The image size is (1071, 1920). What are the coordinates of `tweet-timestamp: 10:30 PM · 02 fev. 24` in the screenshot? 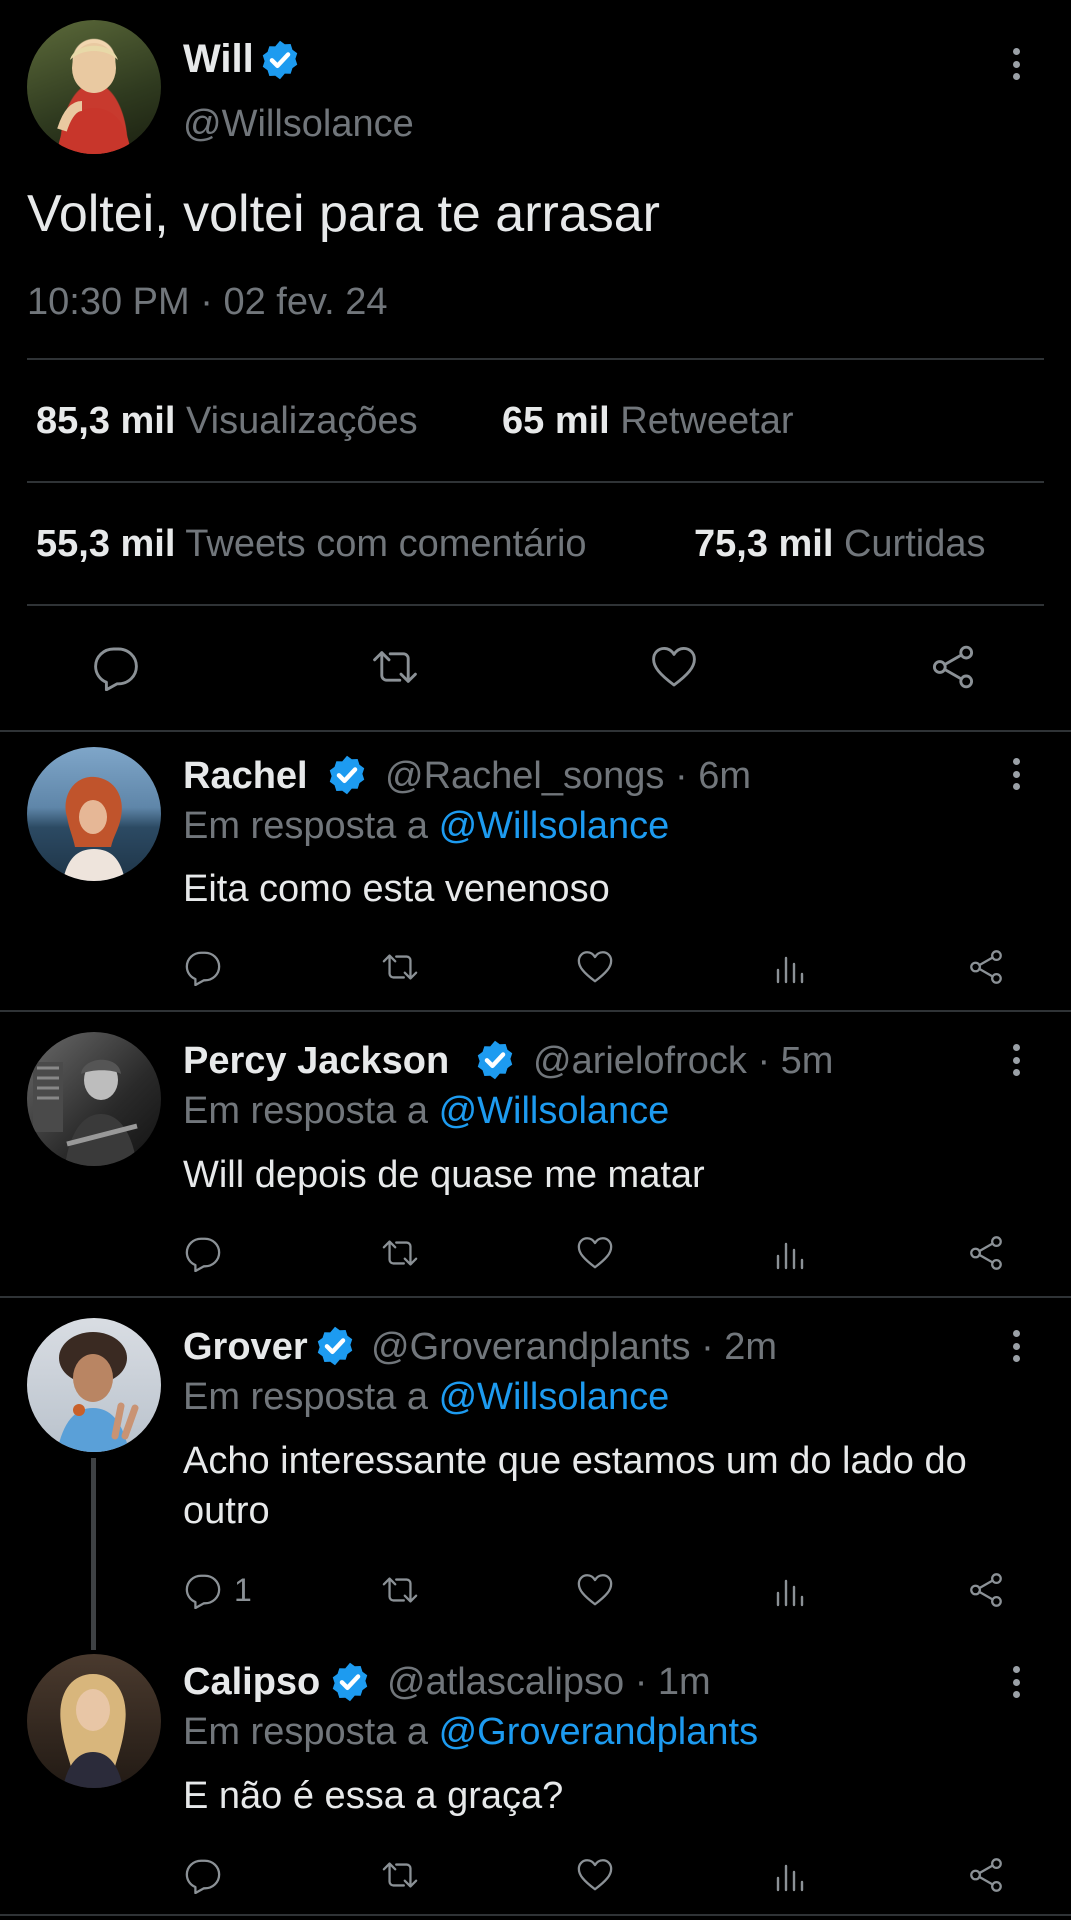 It's located at (207, 302).